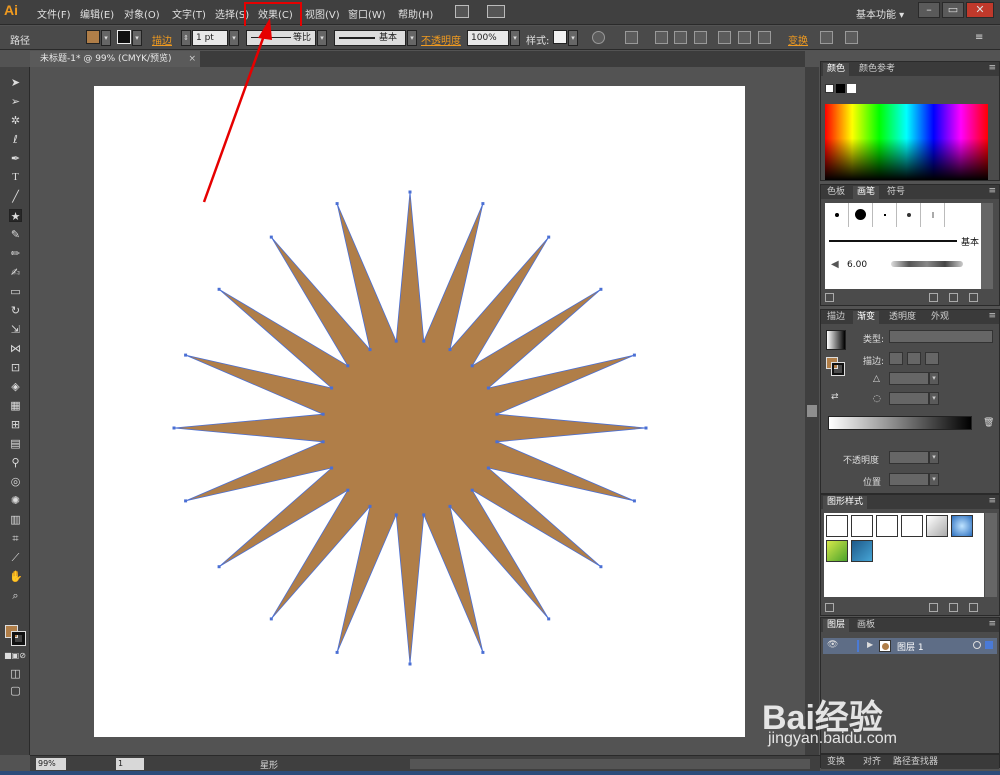  What do you see at coordinates (680, 37) in the screenshot?
I see `align-center-icon` at bounding box center [680, 37].